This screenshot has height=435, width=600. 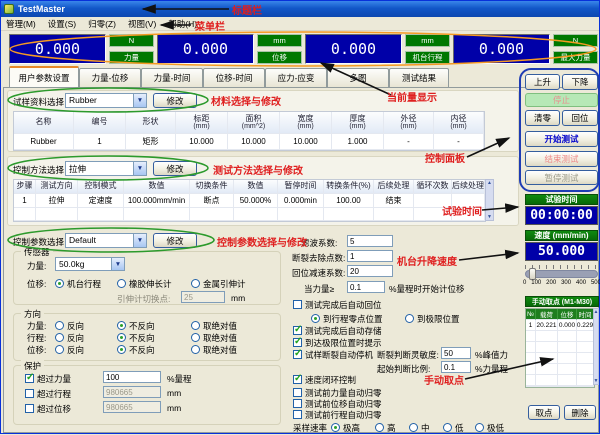 I want to click on break-stop-label: 试样断裂自动停机, so click(x=339, y=355).